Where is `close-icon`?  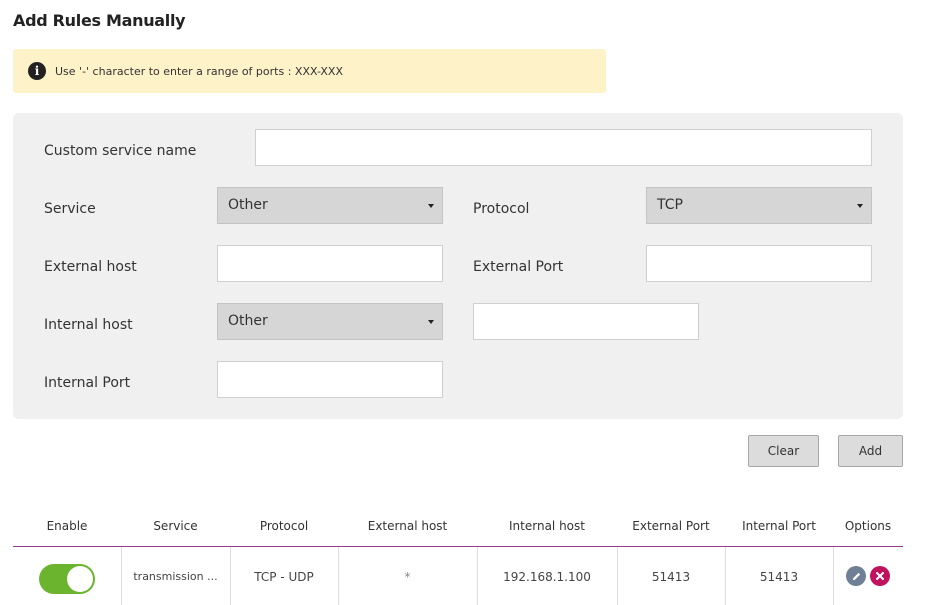 close-icon is located at coordinates (880, 576).